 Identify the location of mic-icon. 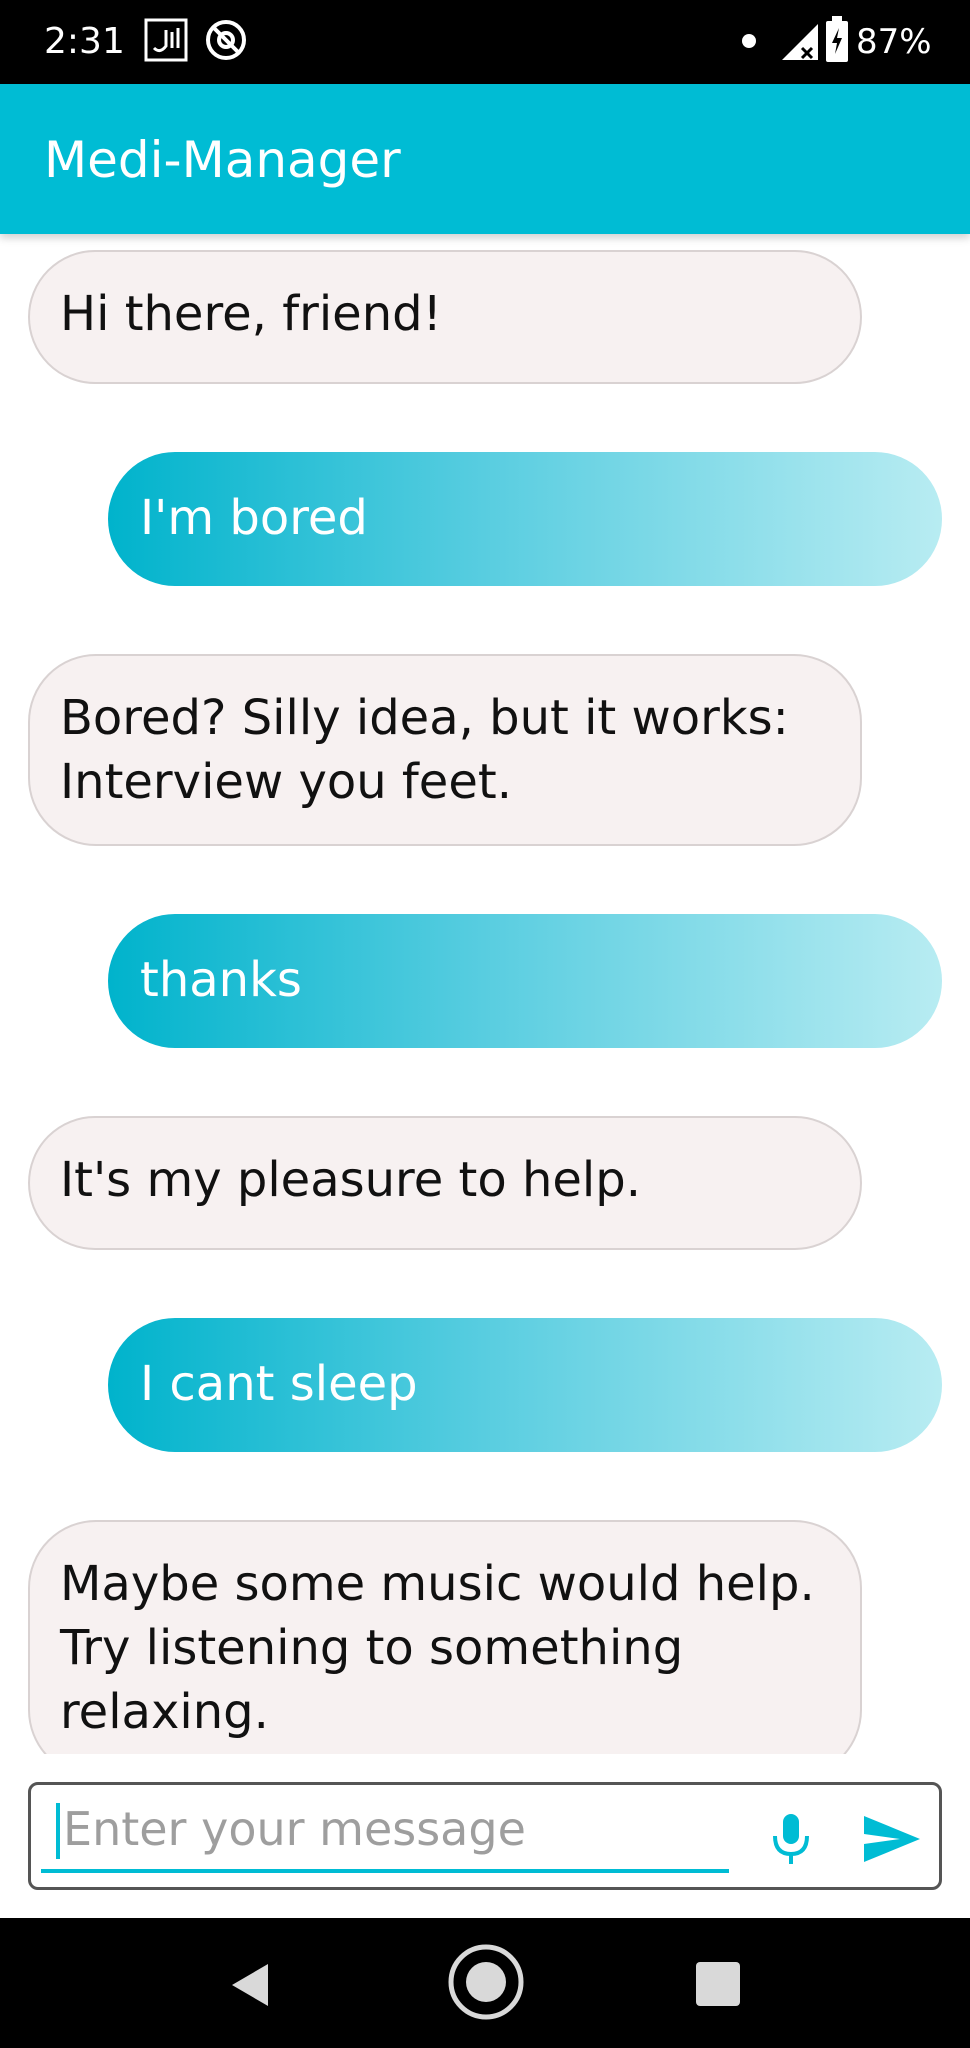
(791, 1839).